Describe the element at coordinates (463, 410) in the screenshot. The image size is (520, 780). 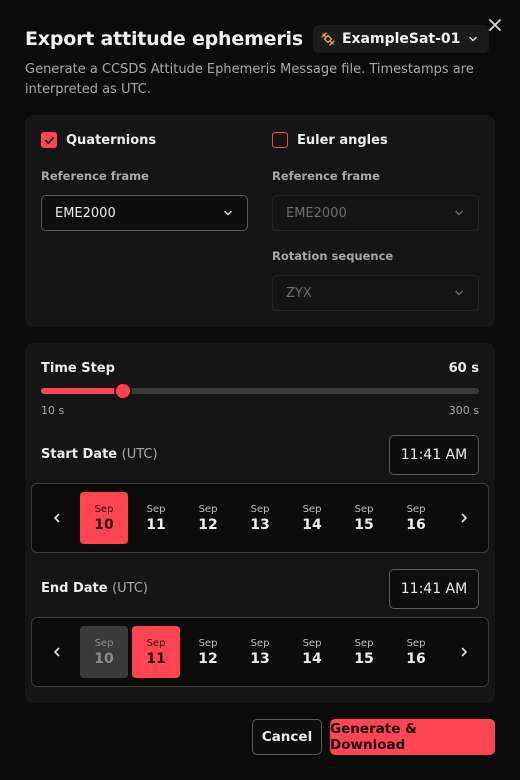
I see `time-step-max: 300 s` at that location.